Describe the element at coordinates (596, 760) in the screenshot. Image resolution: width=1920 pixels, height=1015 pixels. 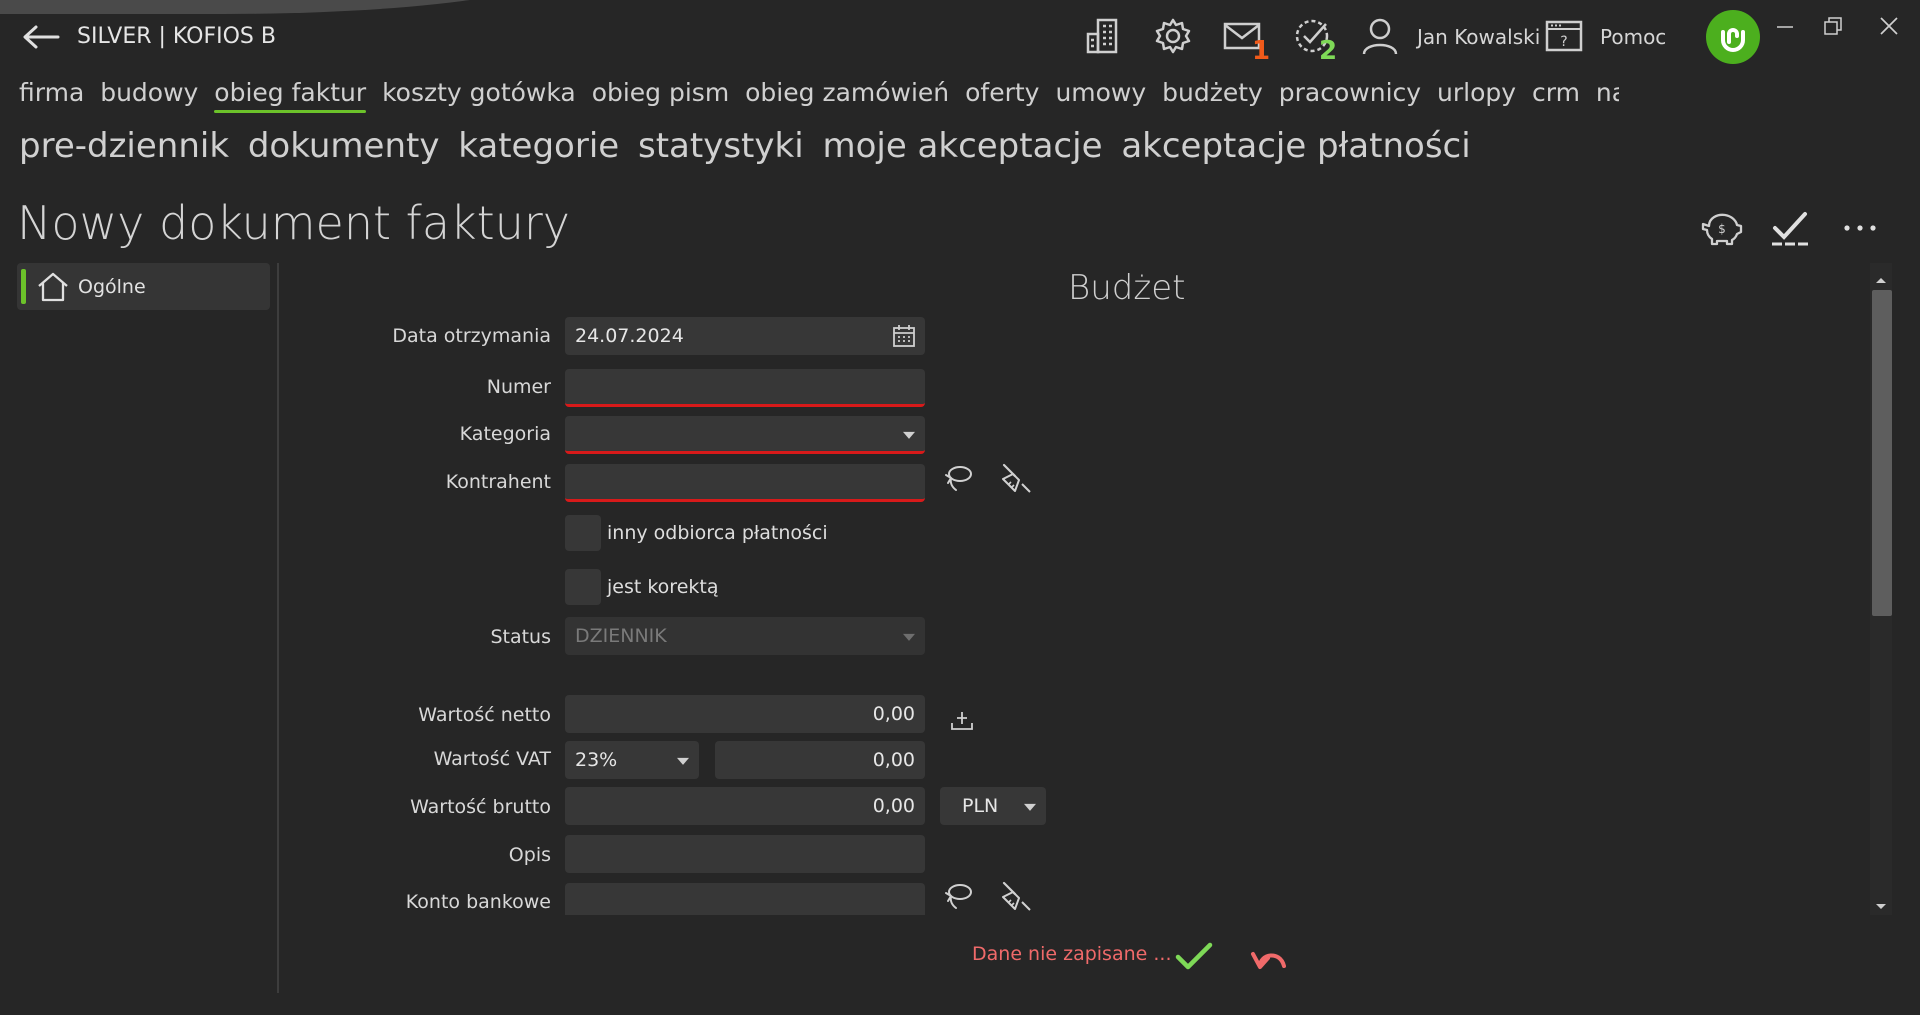
I see `vat-rate-value: 23%` at that location.